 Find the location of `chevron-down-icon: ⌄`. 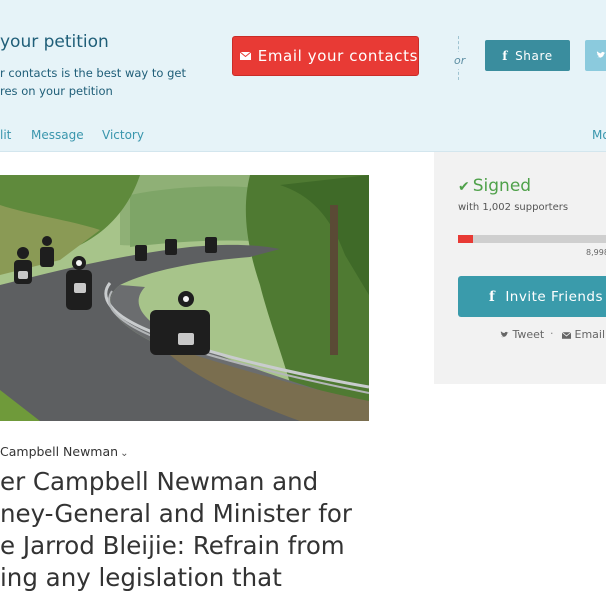

chevron-down-icon: ⌄ is located at coordinates (124, 453).